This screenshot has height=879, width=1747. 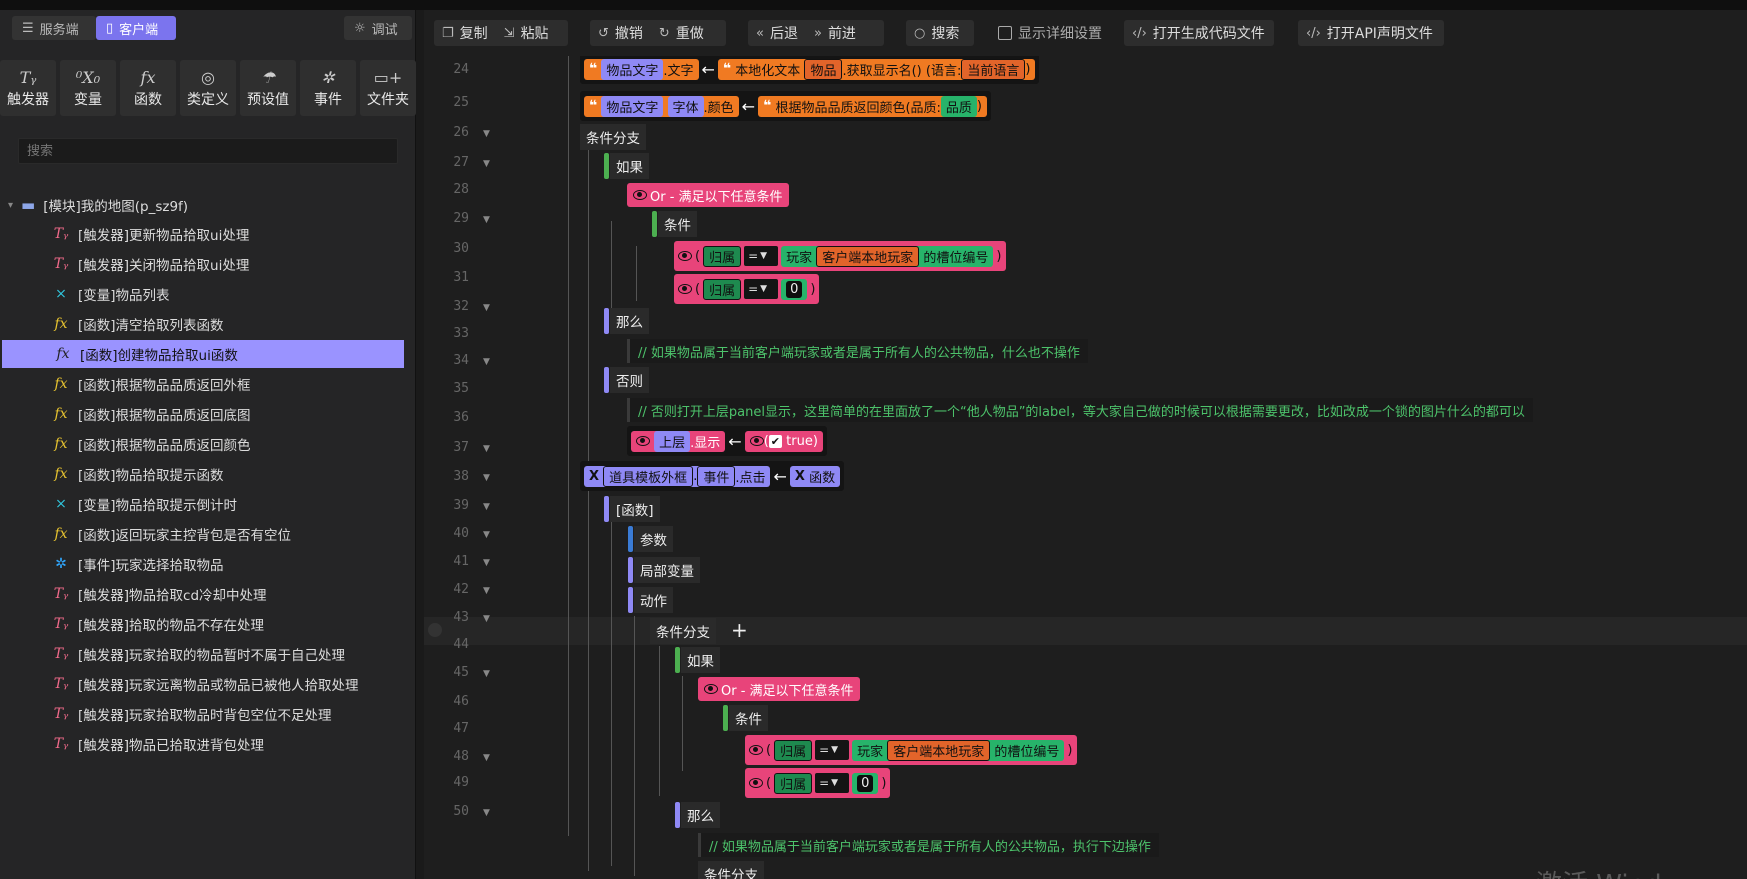 I want to click on tree-item: fx [函数]根据物品品质返回颜色, so click(x=202, y=444).